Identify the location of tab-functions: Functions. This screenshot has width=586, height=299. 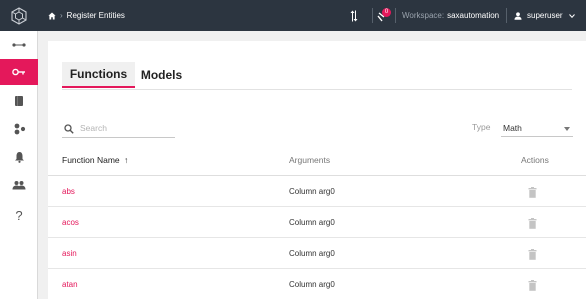
(98, 75).